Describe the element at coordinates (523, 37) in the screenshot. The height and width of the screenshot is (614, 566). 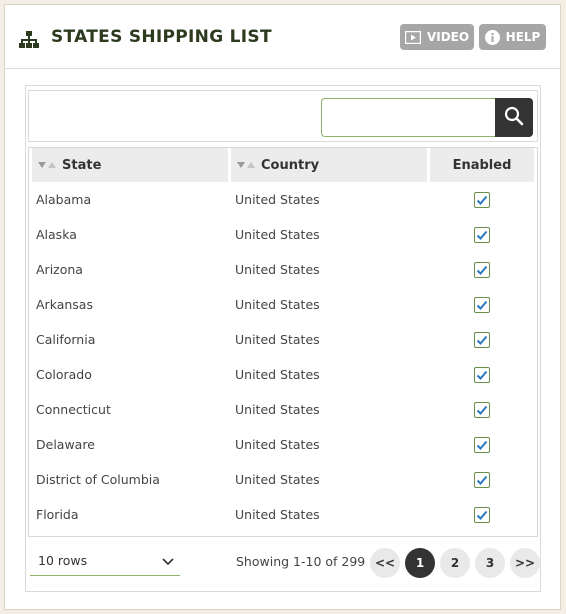
I see `help-button-label: HELP` at that location.